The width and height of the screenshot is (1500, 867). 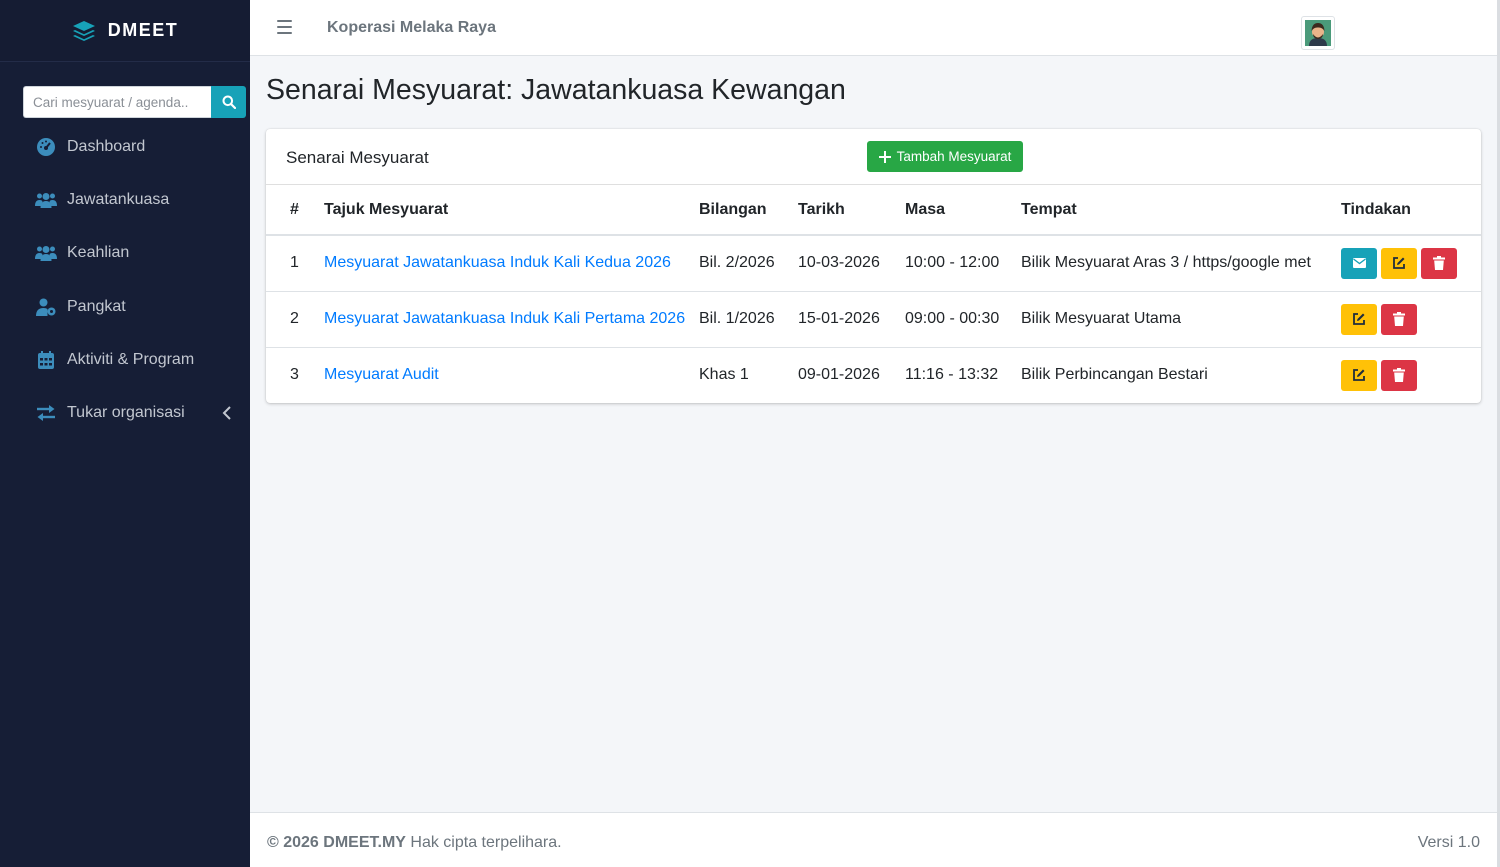 What do you see at coordinates (1448, 842) in the screenshot?
I see `footer-version: Versi 1.0` at bounding box center [1448, 842].